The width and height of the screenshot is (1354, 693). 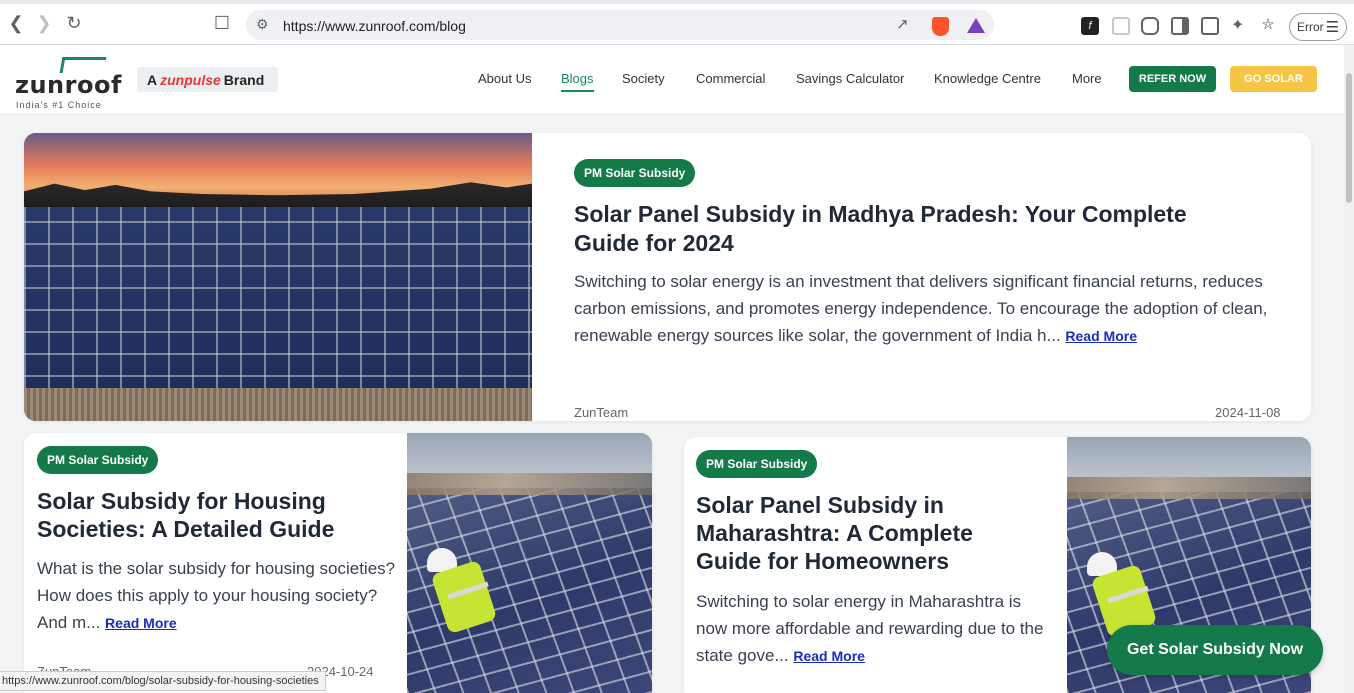 I want to click on solar-worker, so click(x=458, y=595).